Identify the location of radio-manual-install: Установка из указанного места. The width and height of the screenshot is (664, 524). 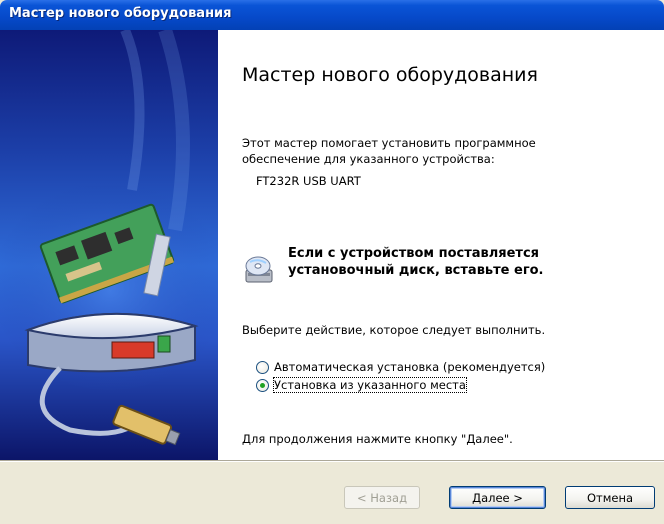
(361, 385).